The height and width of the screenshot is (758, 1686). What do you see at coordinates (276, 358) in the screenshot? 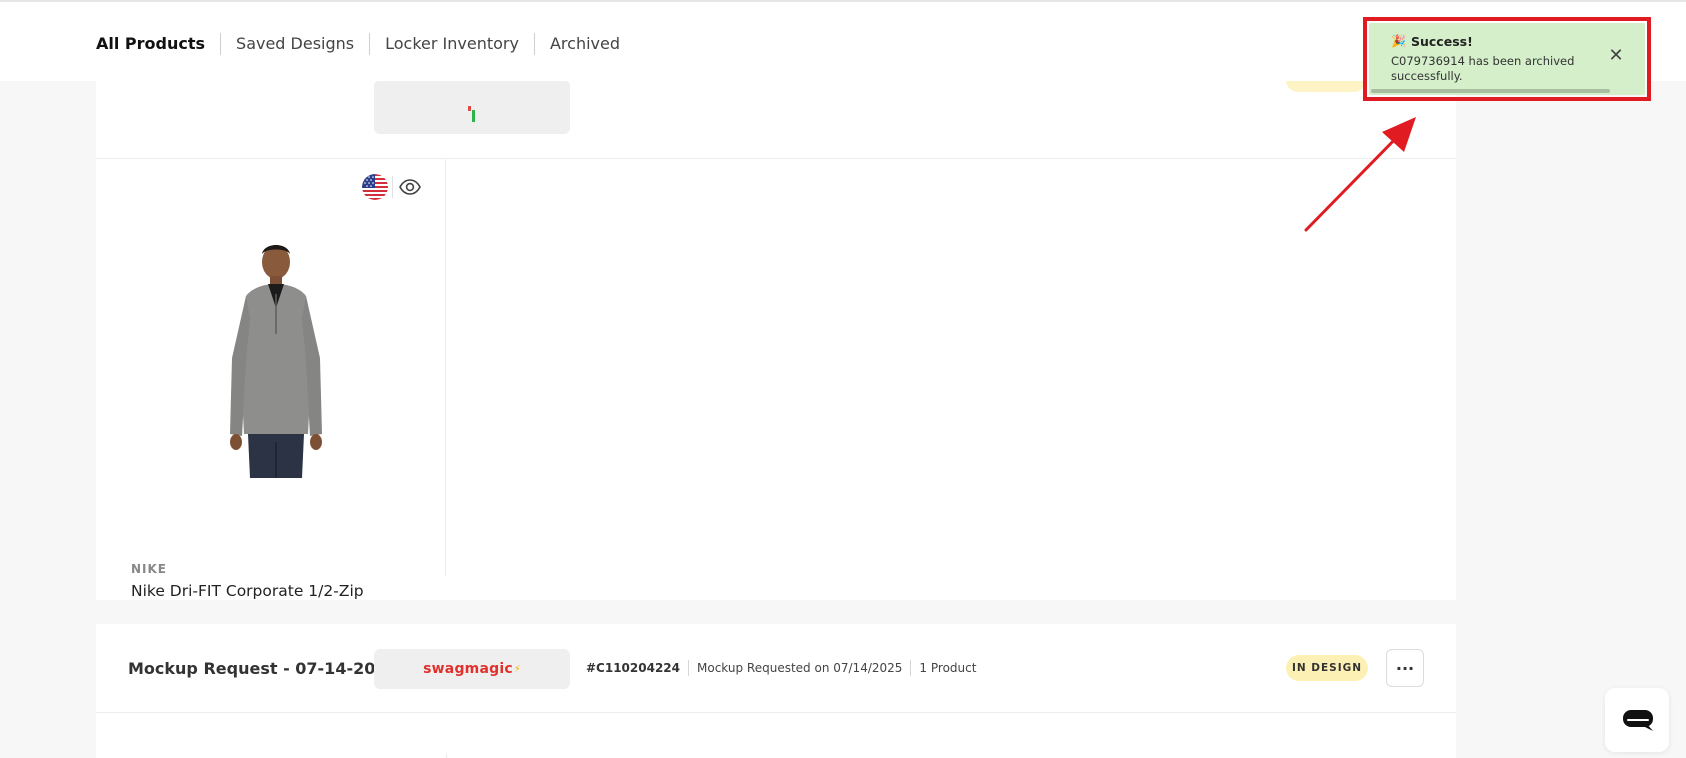
I see `product-image` at bounding box center [276, 358].